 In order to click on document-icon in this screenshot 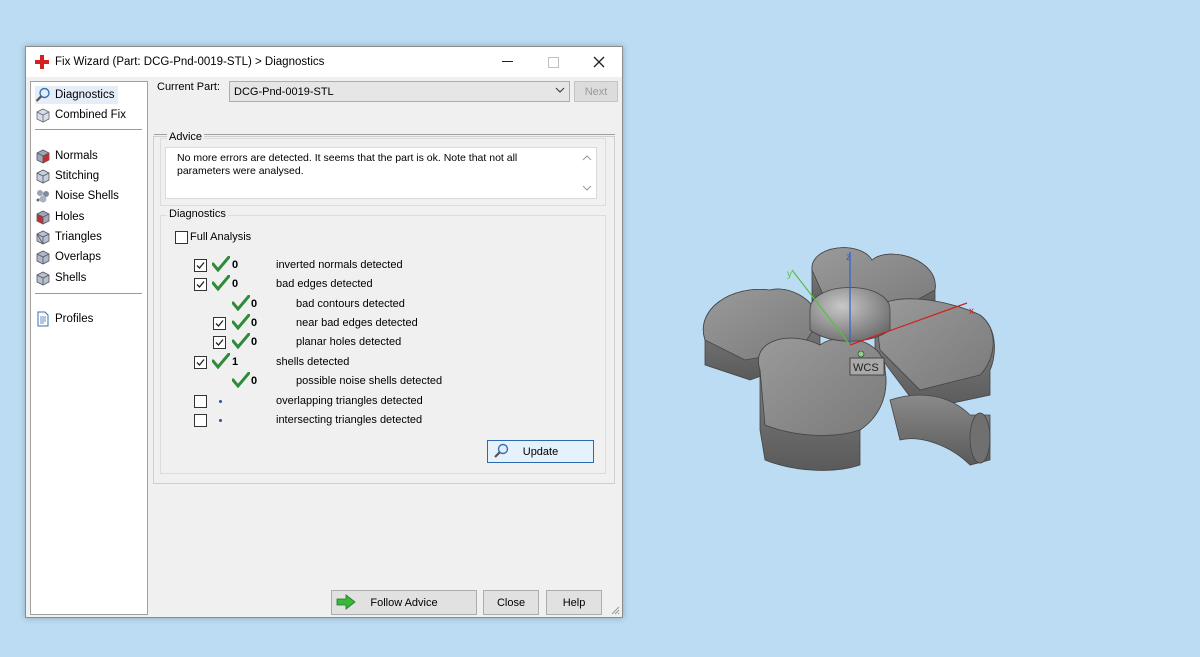, I will do `click(43, 319)`.